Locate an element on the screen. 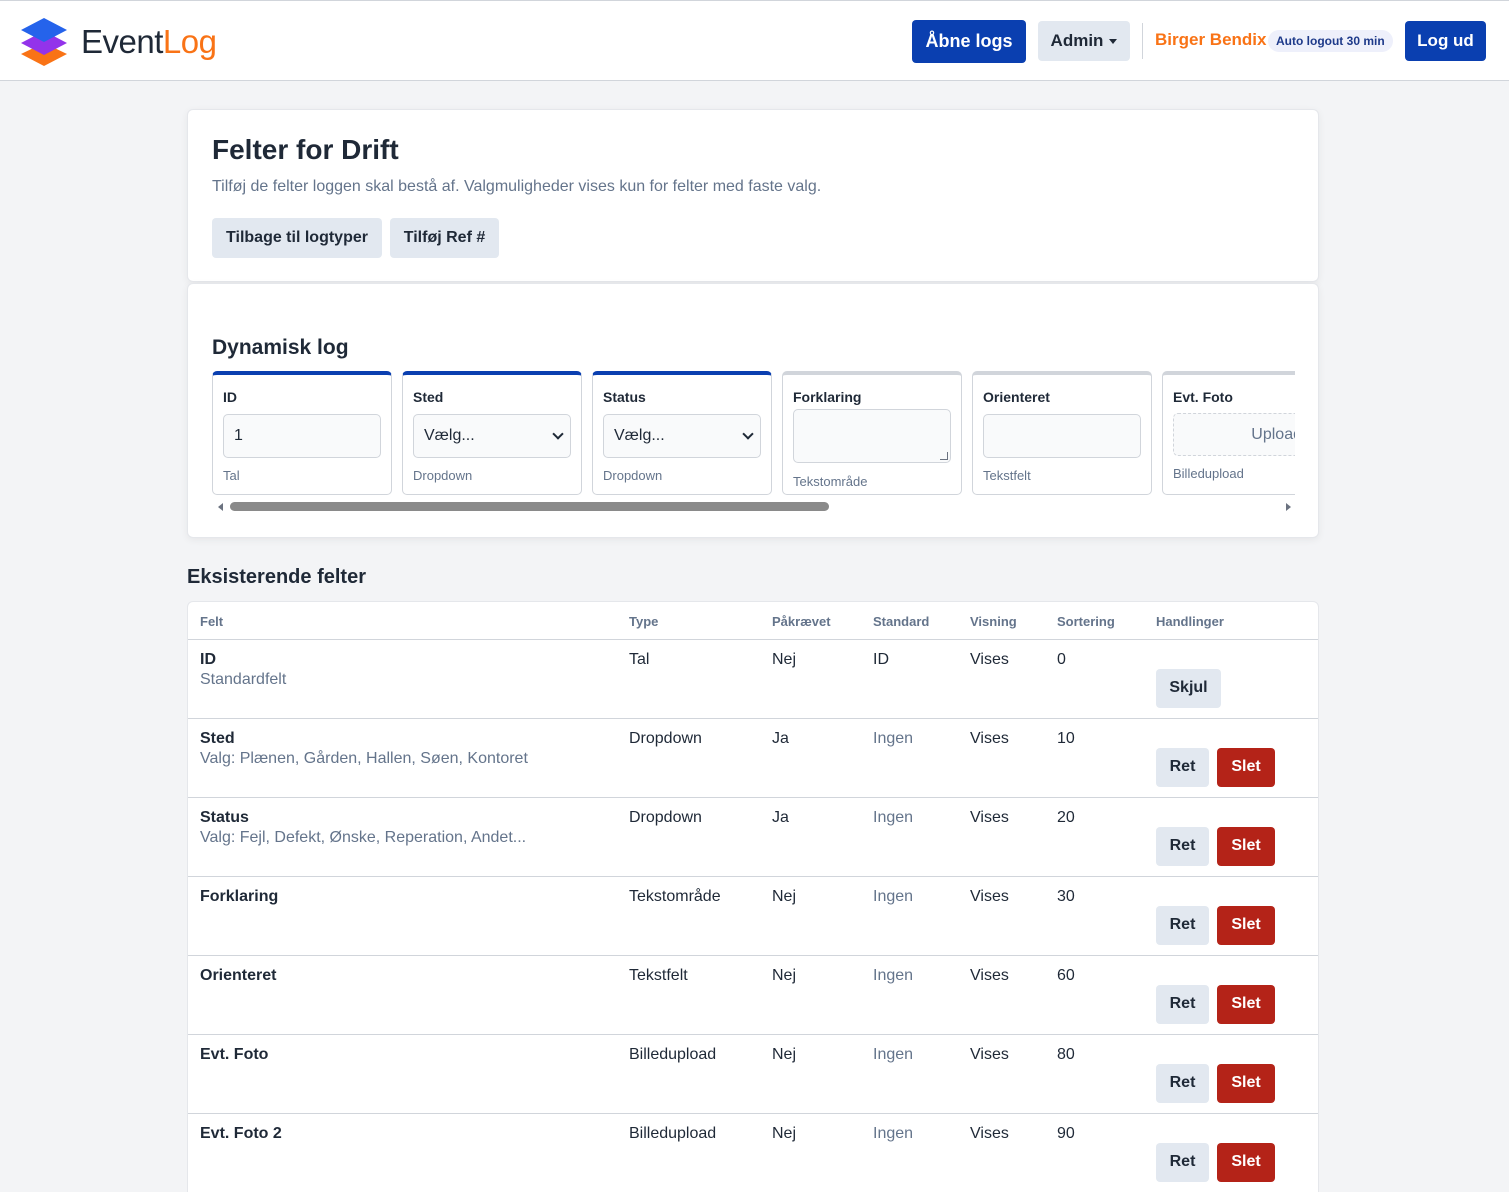  scroll-left-arrow-icon is located at coordinates (220, 507).